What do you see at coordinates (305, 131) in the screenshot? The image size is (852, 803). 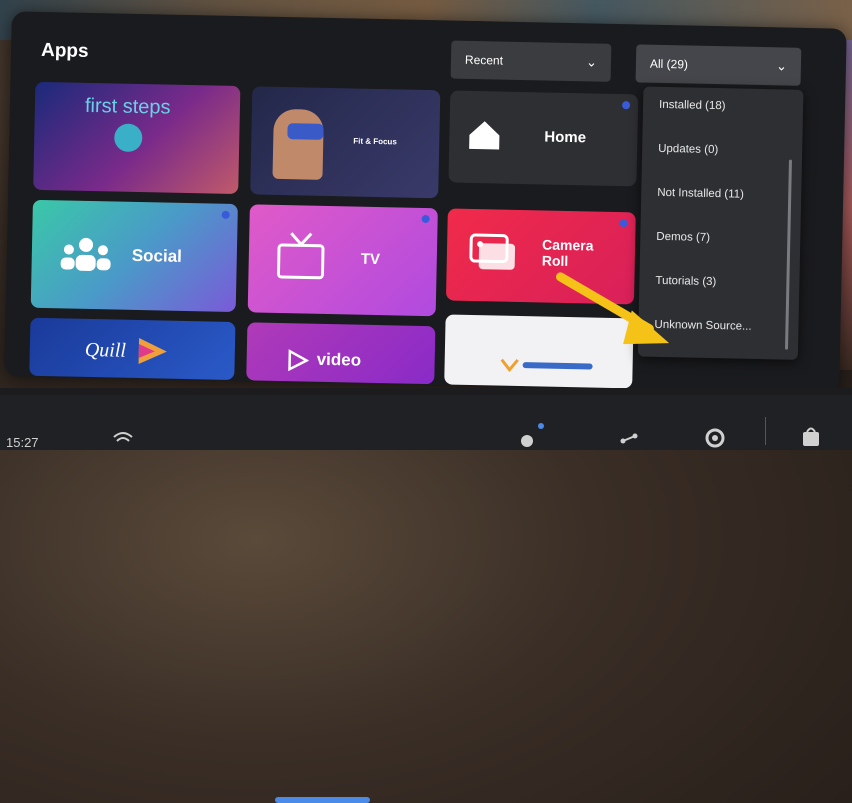 I see `headset-illustration` at bounding box center [305, 131].